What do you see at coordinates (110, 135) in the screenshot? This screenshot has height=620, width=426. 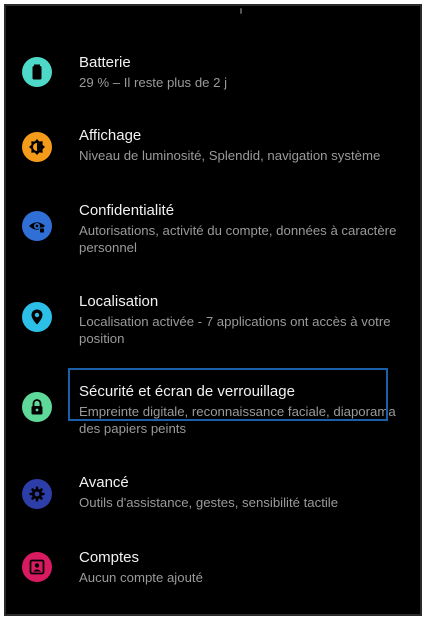 I see `item-title: Affichage` at bounding box center [110, 135].